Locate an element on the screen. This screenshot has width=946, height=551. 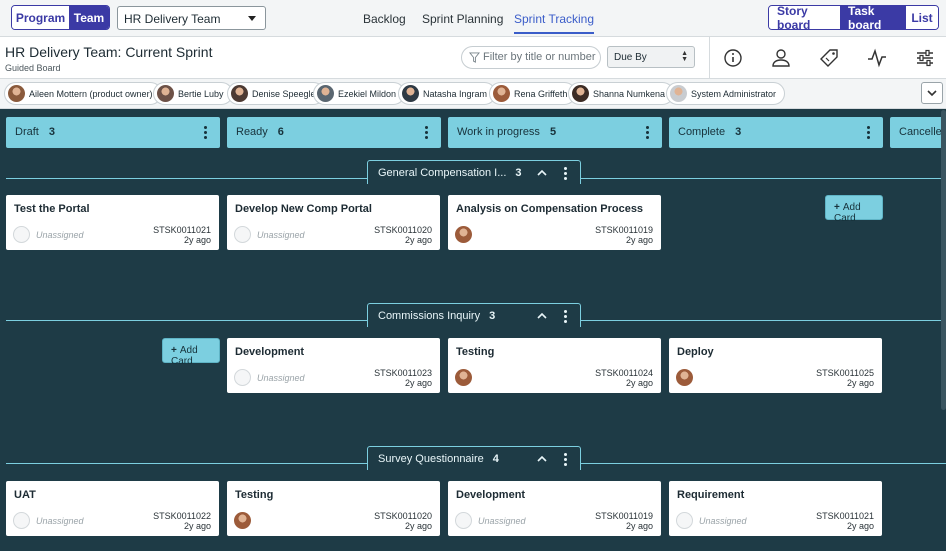
tab-list: List is located at coordinates (922, 17).